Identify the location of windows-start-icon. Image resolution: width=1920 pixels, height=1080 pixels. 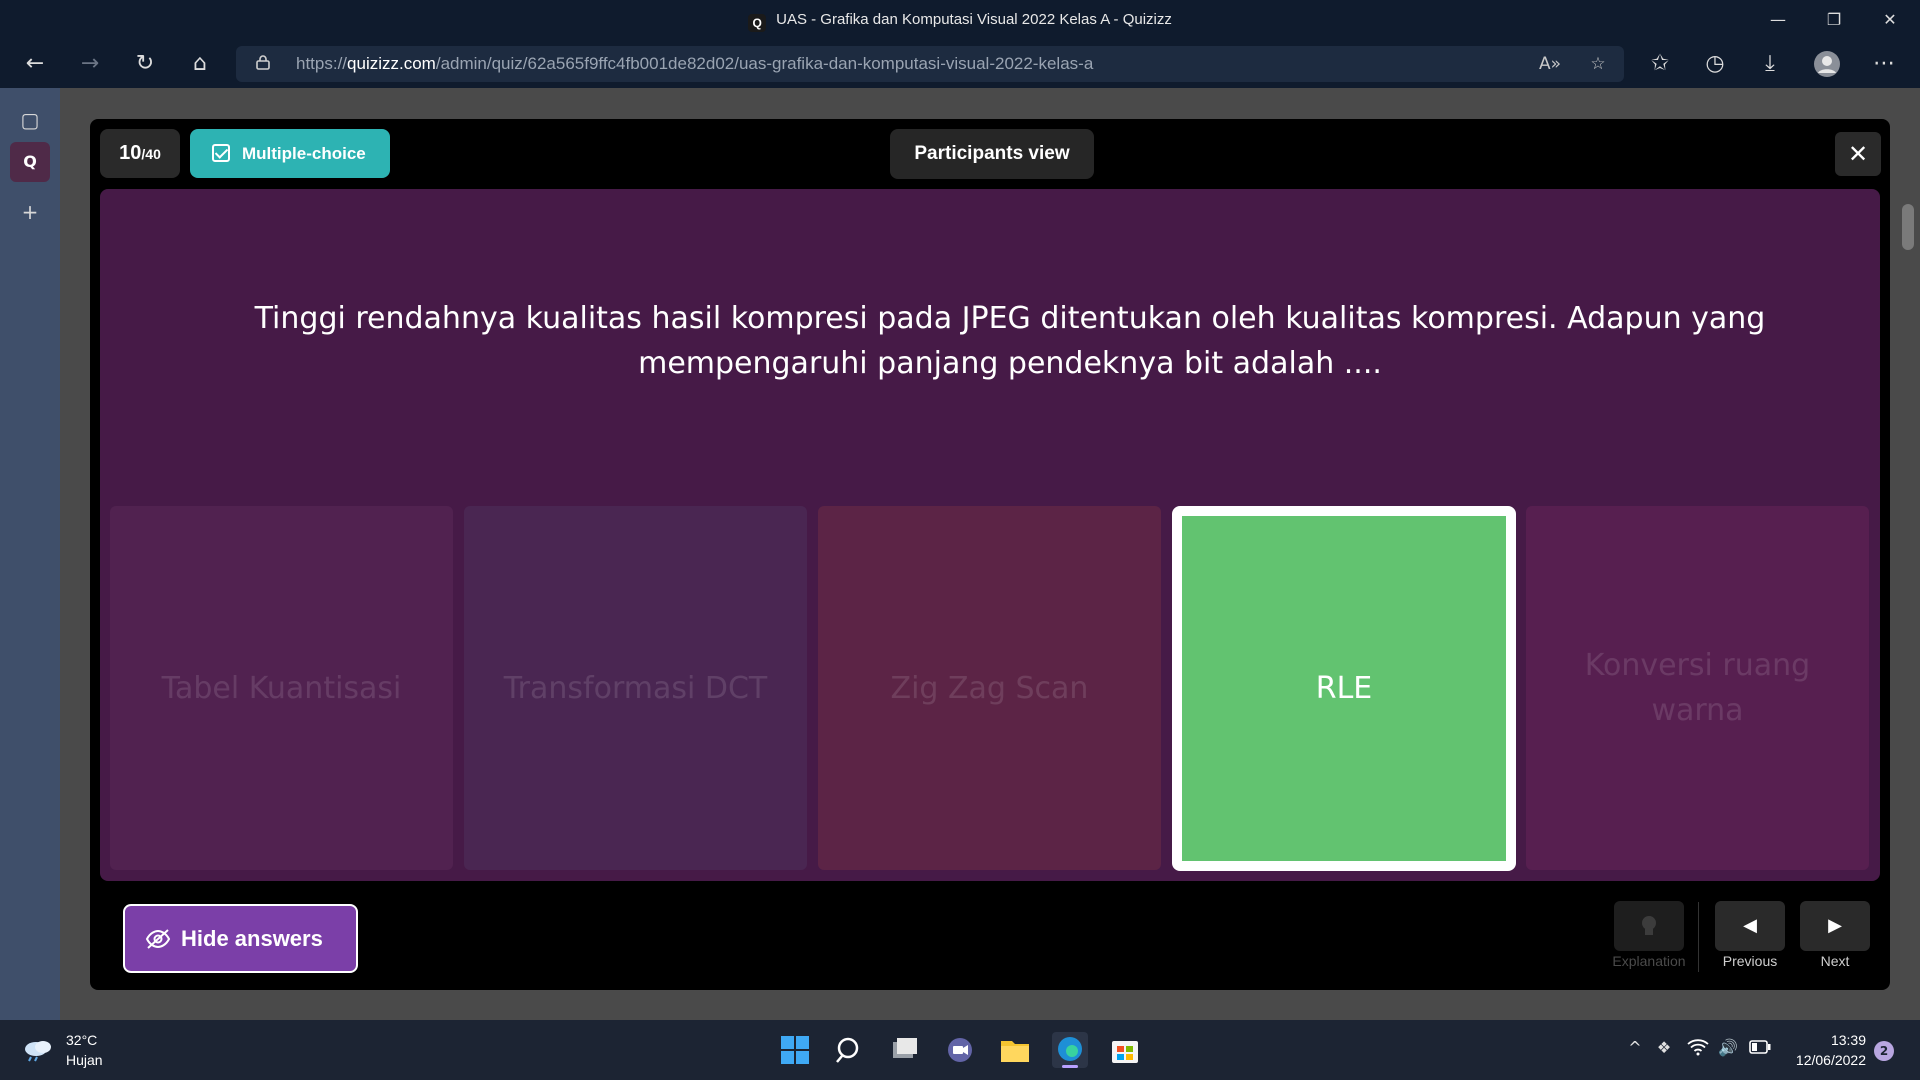
(795, 1050).